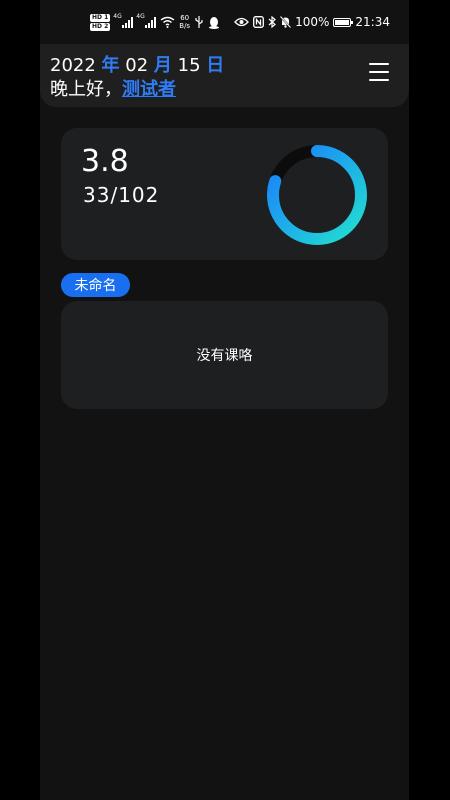  Describe the element at coordinates (185, 18) in the screenshot. I see `speed-value: 60` at that location.